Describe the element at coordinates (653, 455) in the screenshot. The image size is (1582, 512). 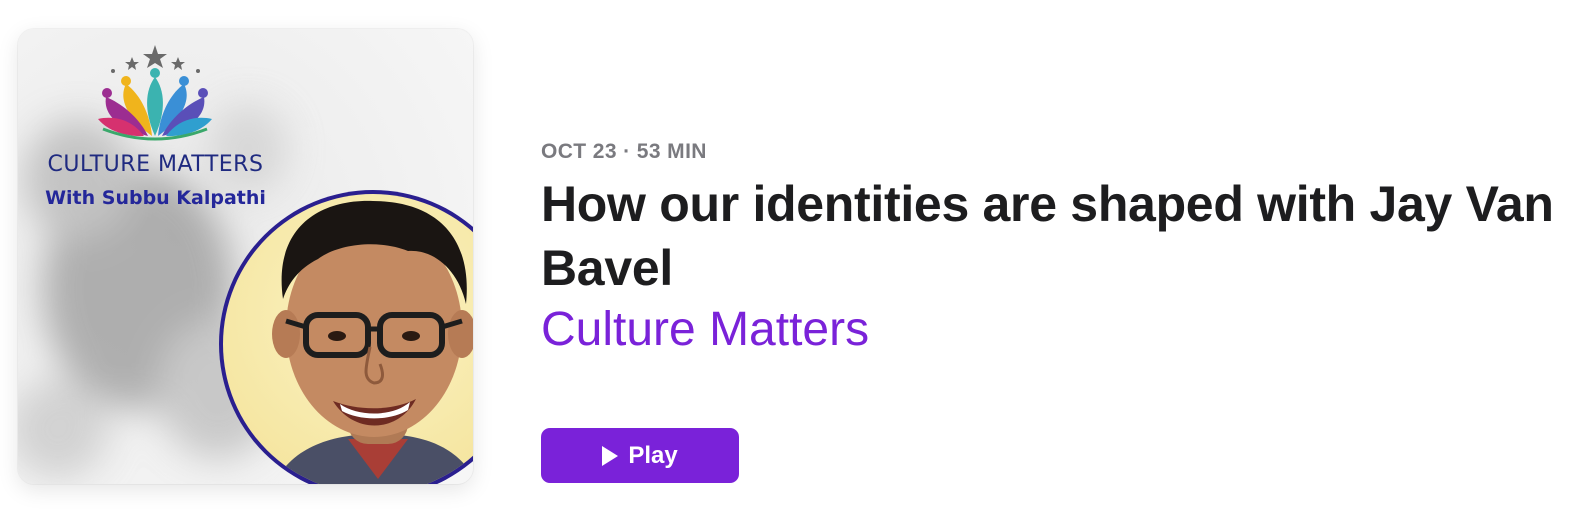
I see `play-button-label: Play` at that location.